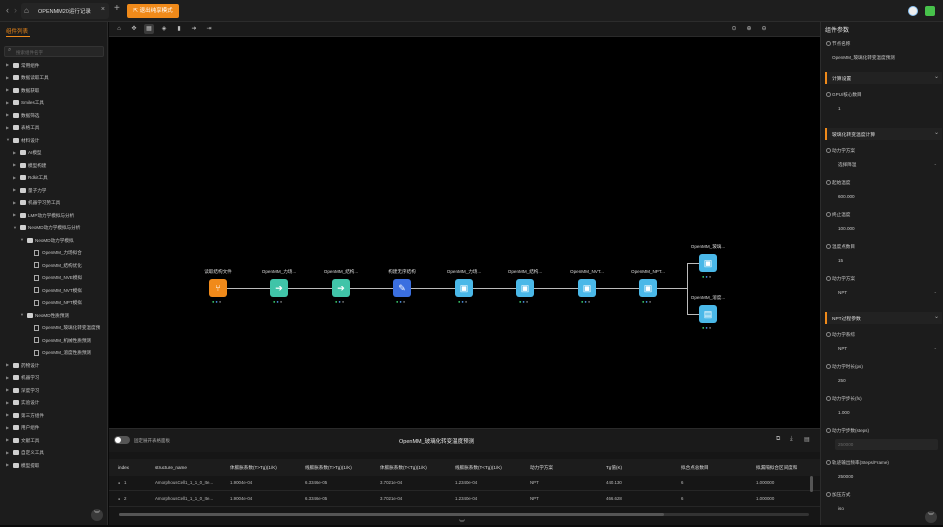  What do you see at coordinates (846, 196) in the screenshot?
I see `parameter-input-value: 600.000` at bounding box center [846, 196].